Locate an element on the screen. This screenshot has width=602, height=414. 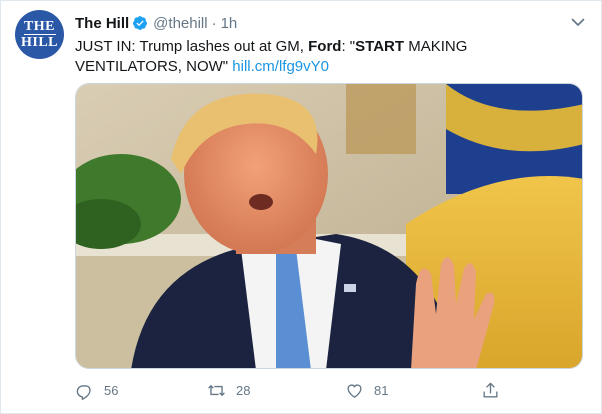
tweet-text-bold-ford: Ford is located at coordinates (325, 46).